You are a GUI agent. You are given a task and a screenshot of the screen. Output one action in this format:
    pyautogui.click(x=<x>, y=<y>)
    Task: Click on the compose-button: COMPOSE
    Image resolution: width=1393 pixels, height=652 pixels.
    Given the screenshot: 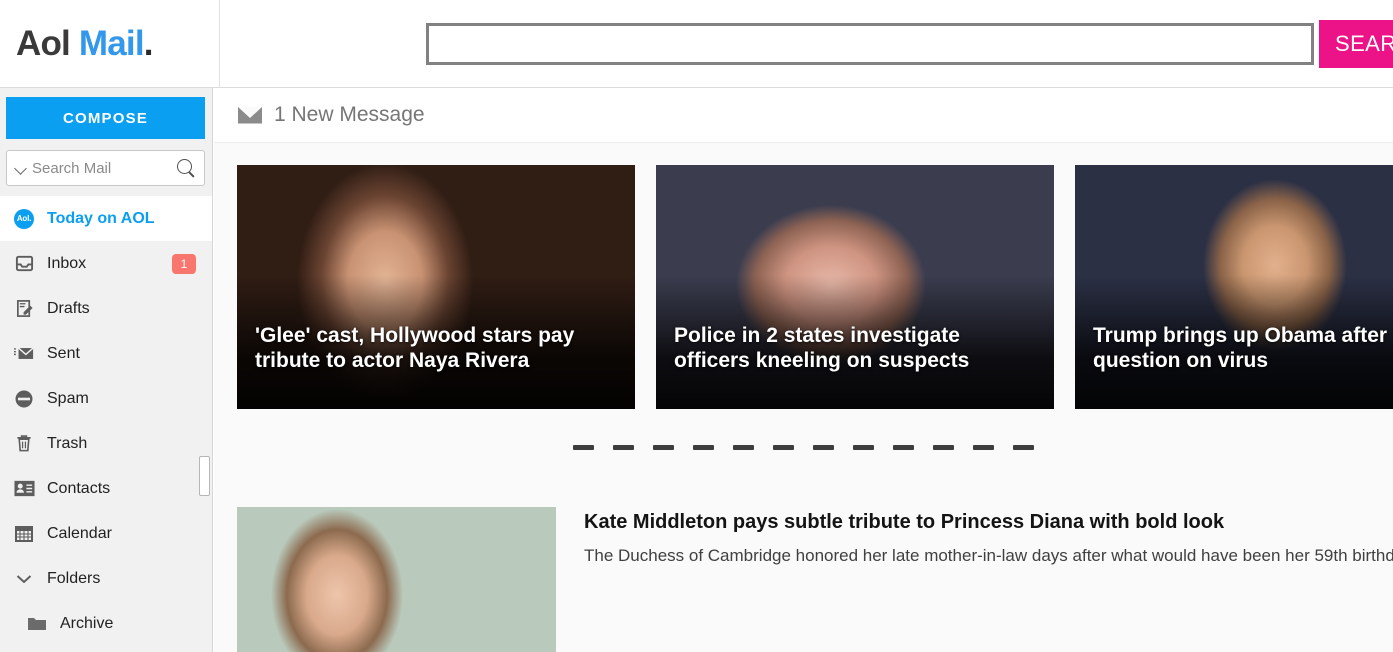 What is the action you would take?
    pyautogui.click(x=105, y=118)
    